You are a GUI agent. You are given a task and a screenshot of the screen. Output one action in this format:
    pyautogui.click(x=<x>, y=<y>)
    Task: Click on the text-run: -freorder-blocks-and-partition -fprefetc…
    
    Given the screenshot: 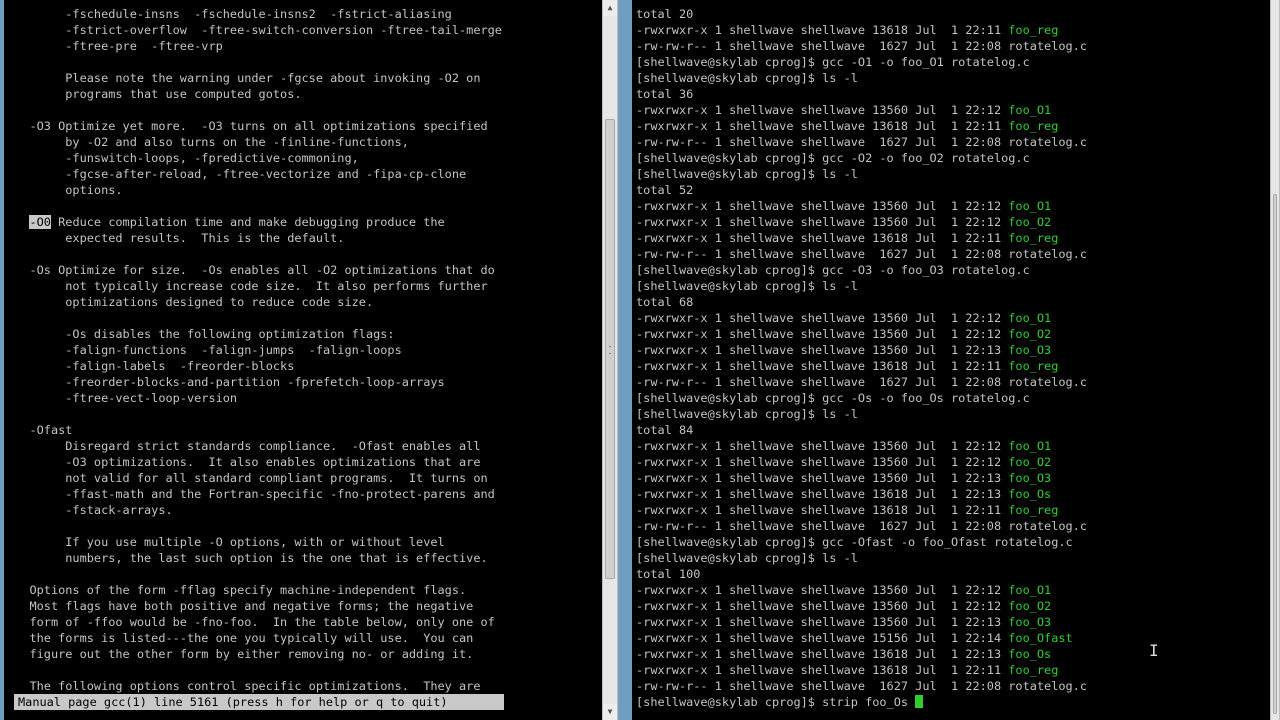 What is the action you would take?
    pyautogui.click(x=226, y=382)
    